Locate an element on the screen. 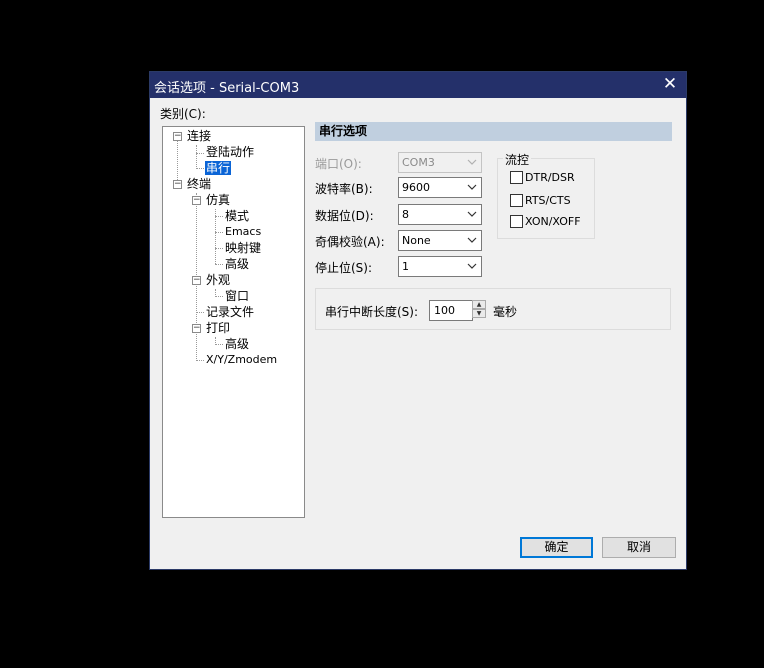 This screenshot has width=764, height=668. tree-item-emulation: 仿真 is located at coordinates (218, 200).